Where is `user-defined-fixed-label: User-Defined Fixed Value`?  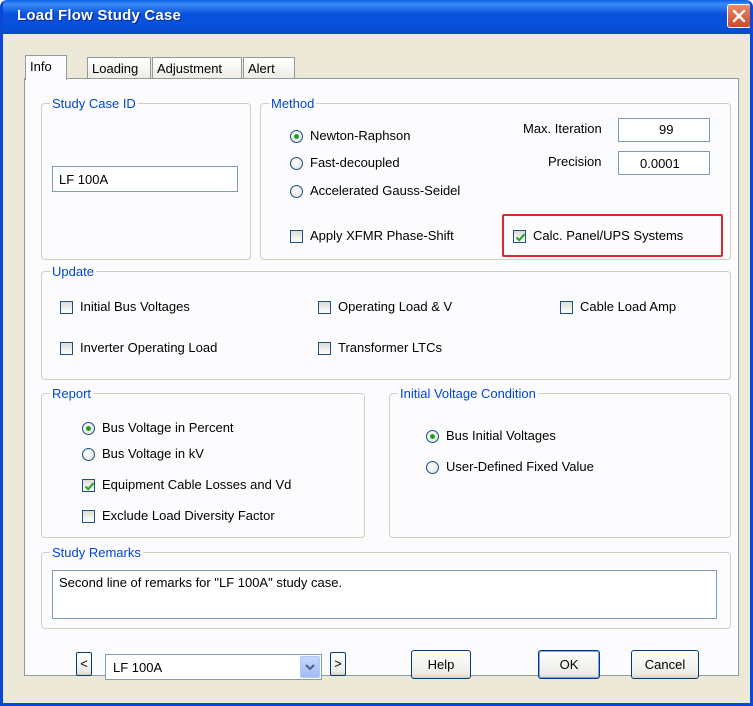
user-defined-fixed-label: User-Defined Fixed Value is located at coordinates (520, 466).